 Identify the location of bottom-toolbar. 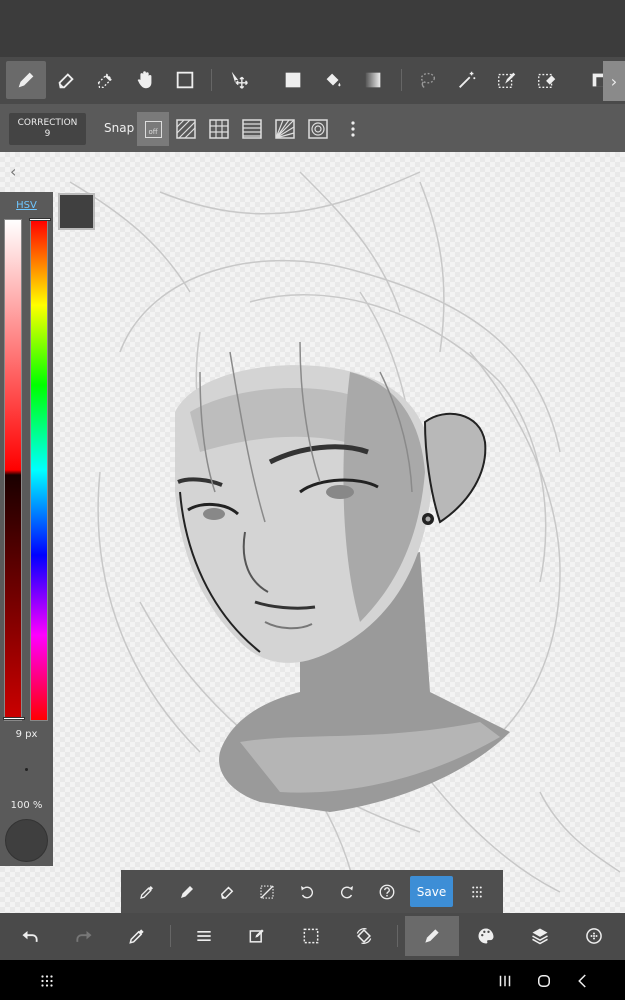
(312, 936).